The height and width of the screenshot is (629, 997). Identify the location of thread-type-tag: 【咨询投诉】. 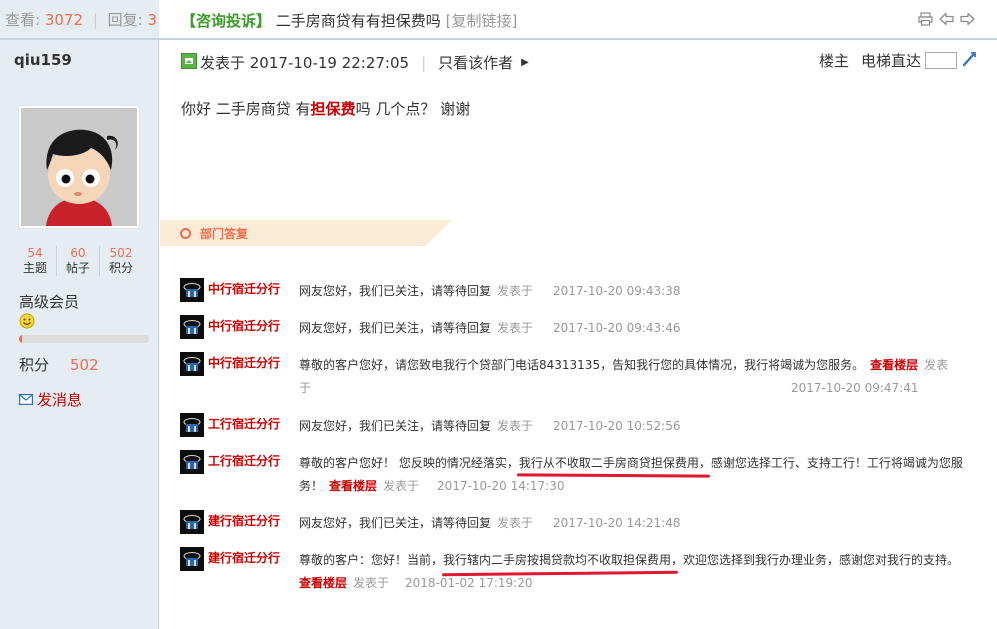
(226, 21).